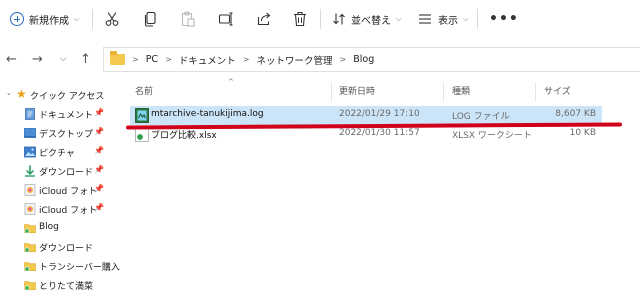 The image size is (640, 293). What do you see at coordinates (49, 227) in the screenshot?
I see `sidebar-item-label: Blog` at bounding box center [49, 227].